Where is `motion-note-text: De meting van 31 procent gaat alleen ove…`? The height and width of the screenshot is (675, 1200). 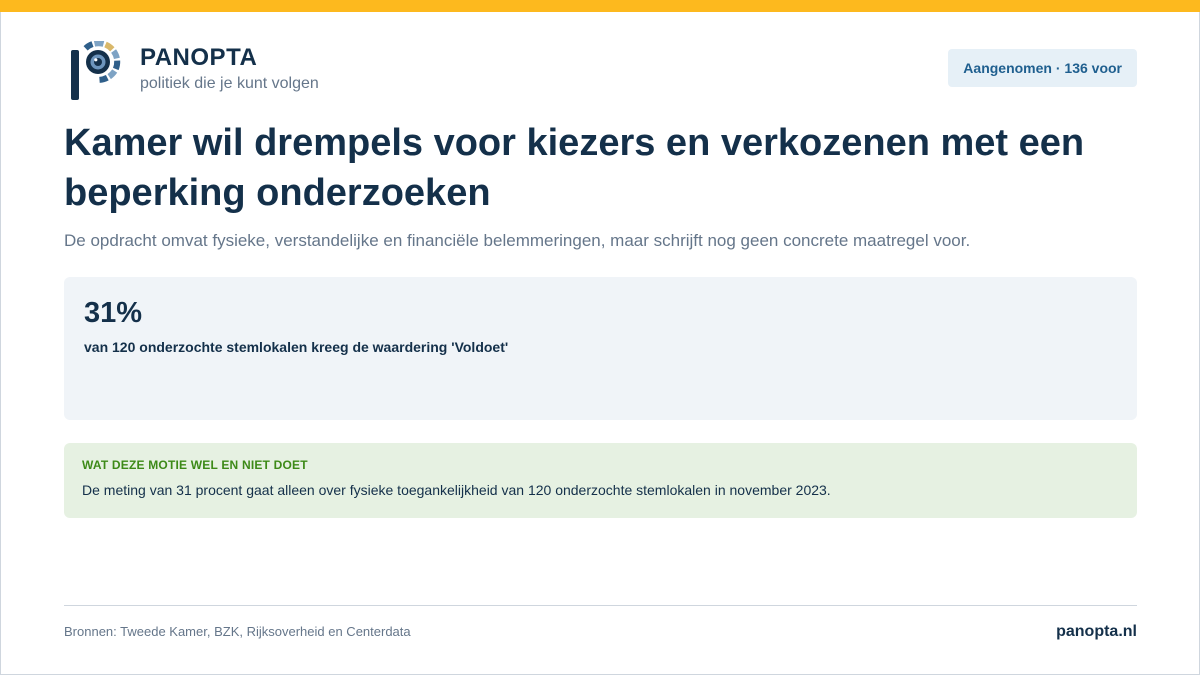
motion-note-text: De meting van 31 procent gaat alleen ove… is located at coordinates (456, 490).